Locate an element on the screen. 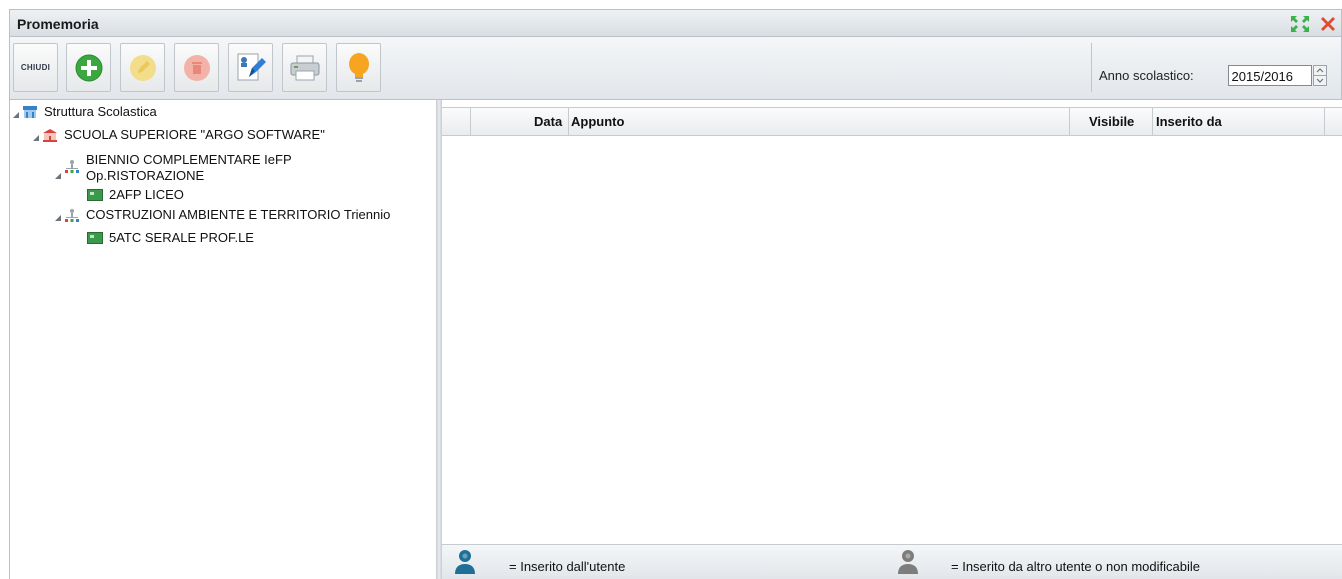  delete-button is located at coordinates (196, 67).